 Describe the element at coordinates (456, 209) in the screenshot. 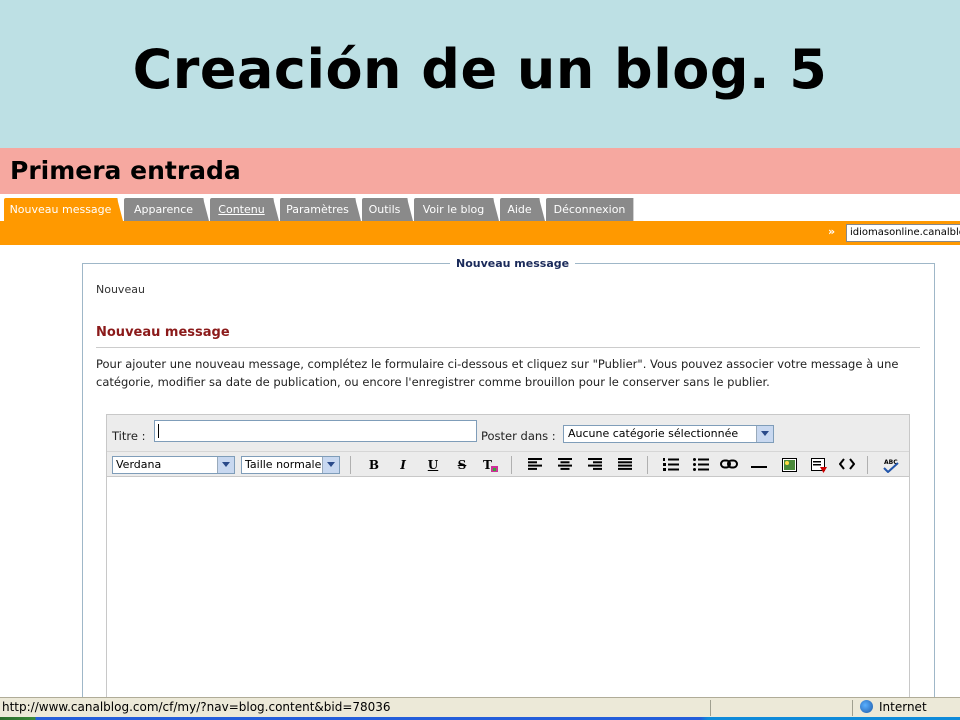

I see `tab-voir-le-blog: Voir le blog` at that location.